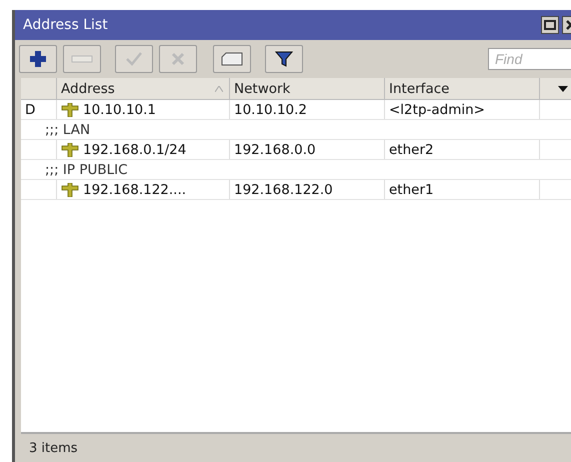  Describe the element at coordinates (219, 89) in the screenshot. I see `sort-icon` at that location.